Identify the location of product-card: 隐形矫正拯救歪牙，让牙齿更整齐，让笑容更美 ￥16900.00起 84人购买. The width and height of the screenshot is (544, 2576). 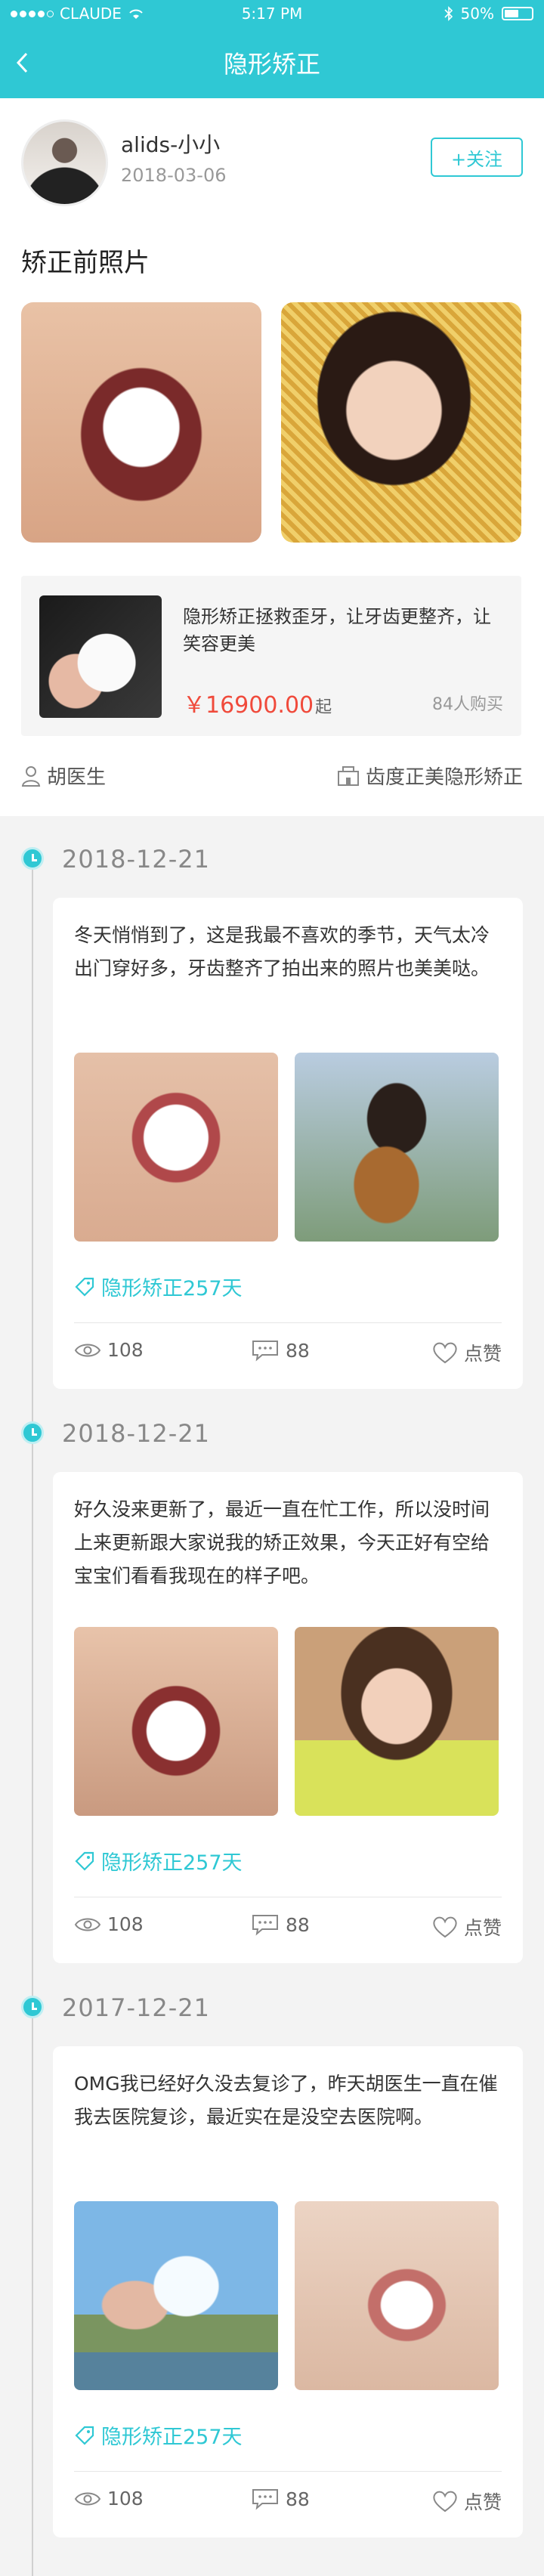
(271, 656).